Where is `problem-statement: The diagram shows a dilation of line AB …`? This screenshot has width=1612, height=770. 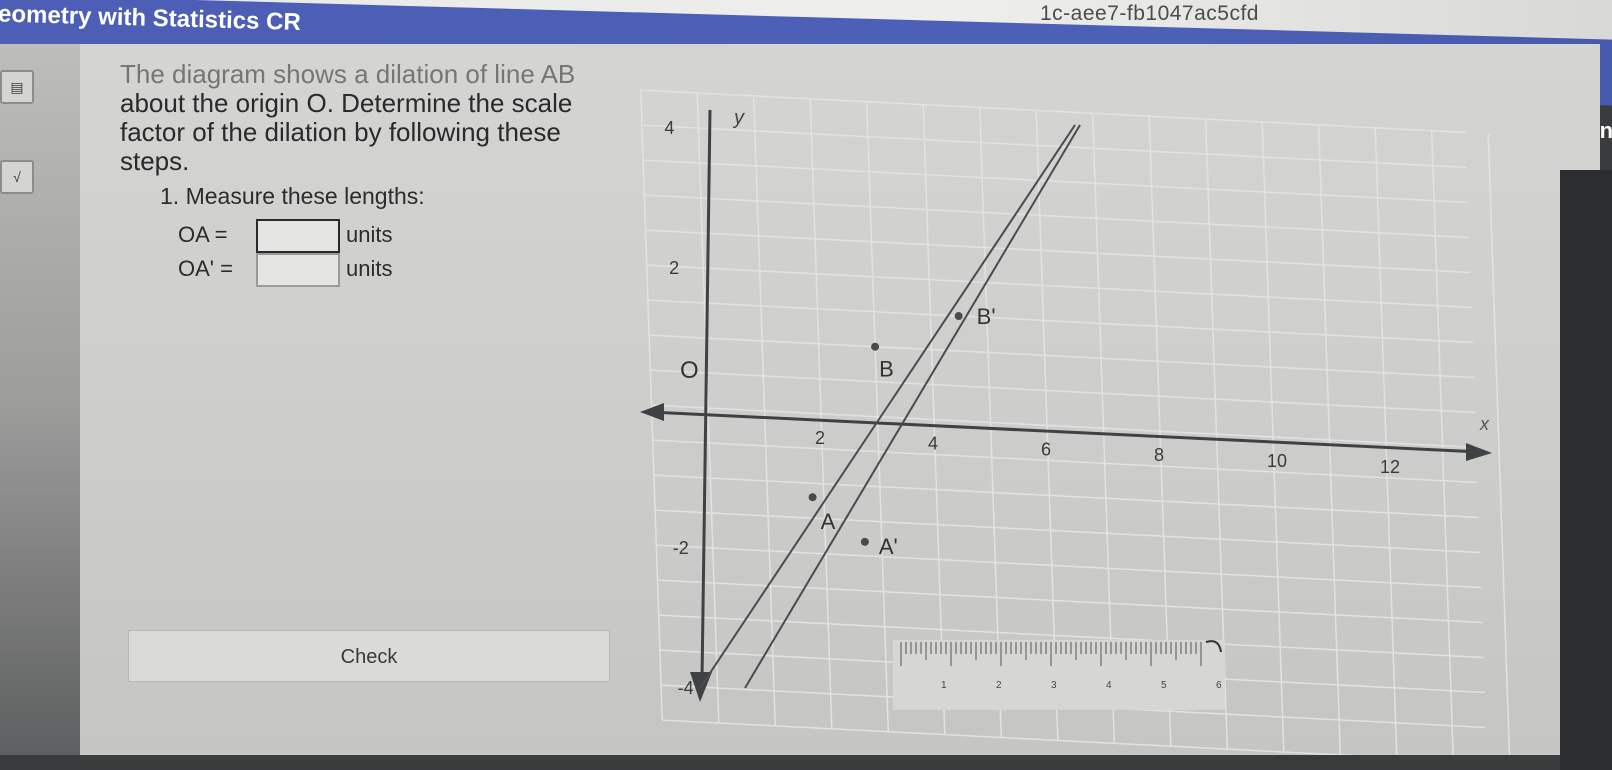
problem-statement: The diagram shows a dilation of line AB … is located at coordinates (375, 118).